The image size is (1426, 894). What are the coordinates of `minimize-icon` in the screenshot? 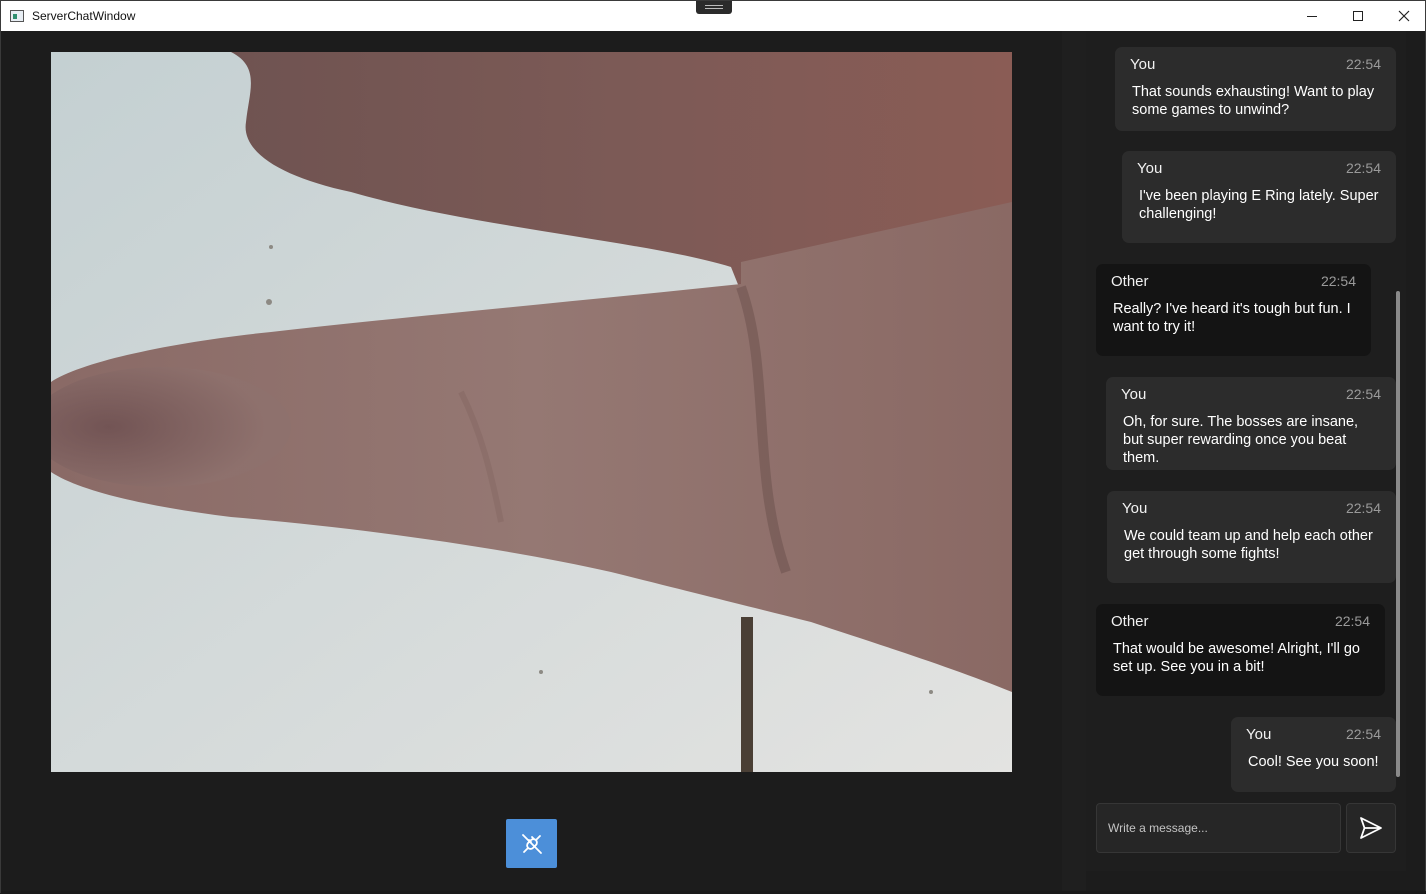 It's located at (1312, 16).